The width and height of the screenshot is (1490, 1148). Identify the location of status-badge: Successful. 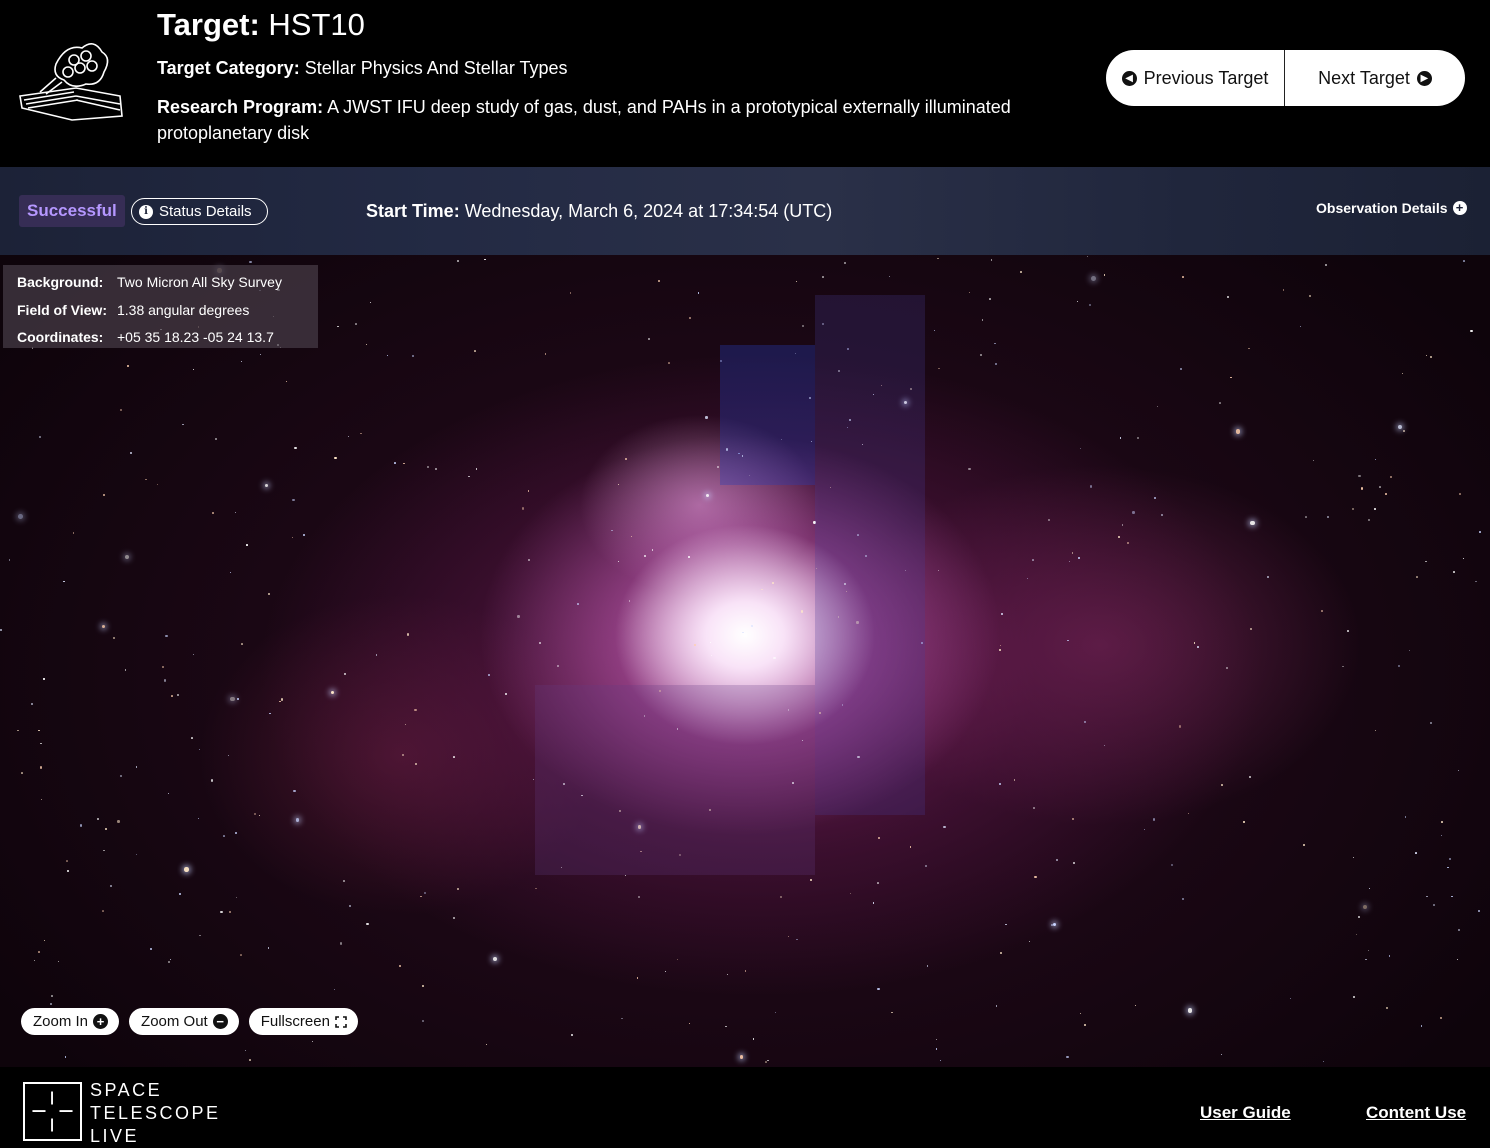
(72, 211).